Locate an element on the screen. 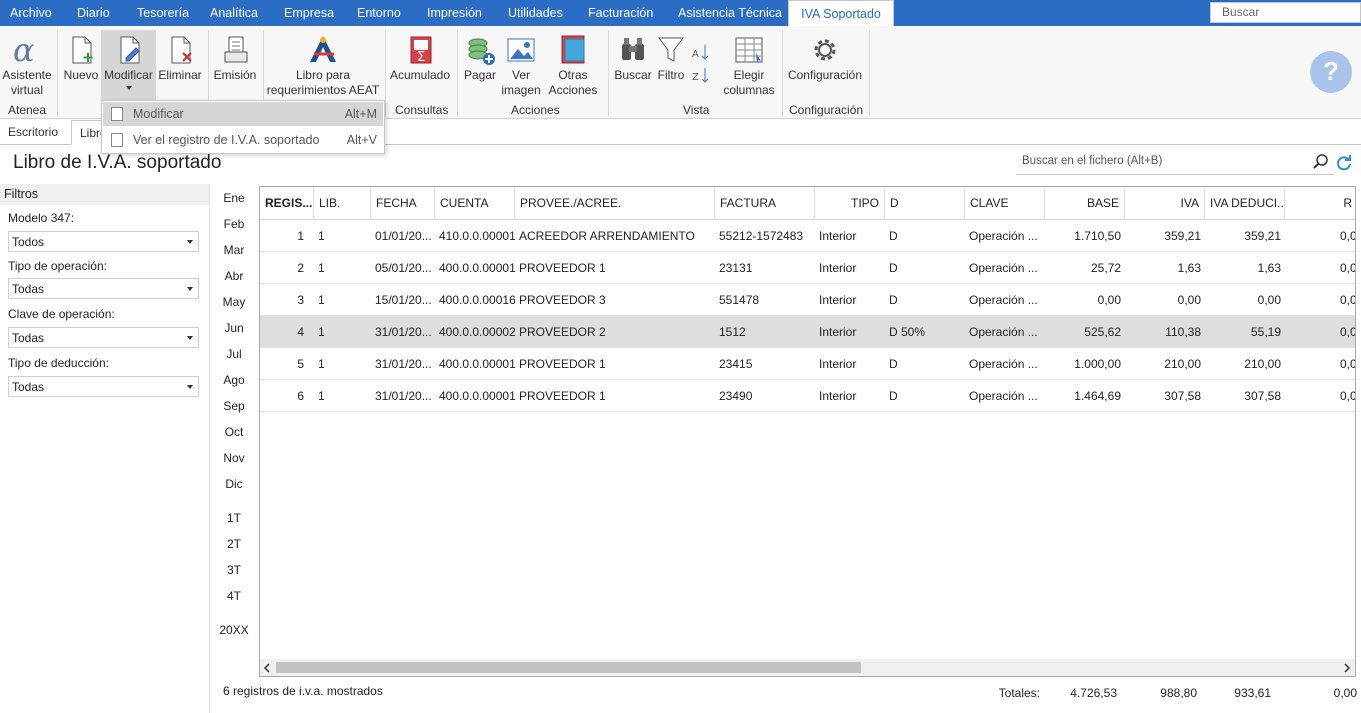  menu-tesoreria: Tesorería is located at coordinates (163, 13).